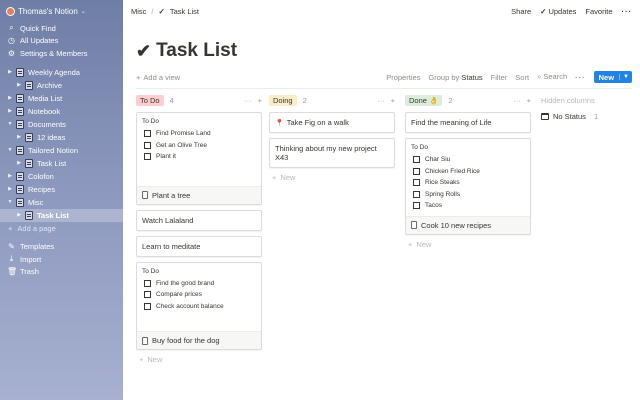  Describe the element at coordinates (468, 160) in the screenshot. I see `todo-item: Char Siu` at that location.